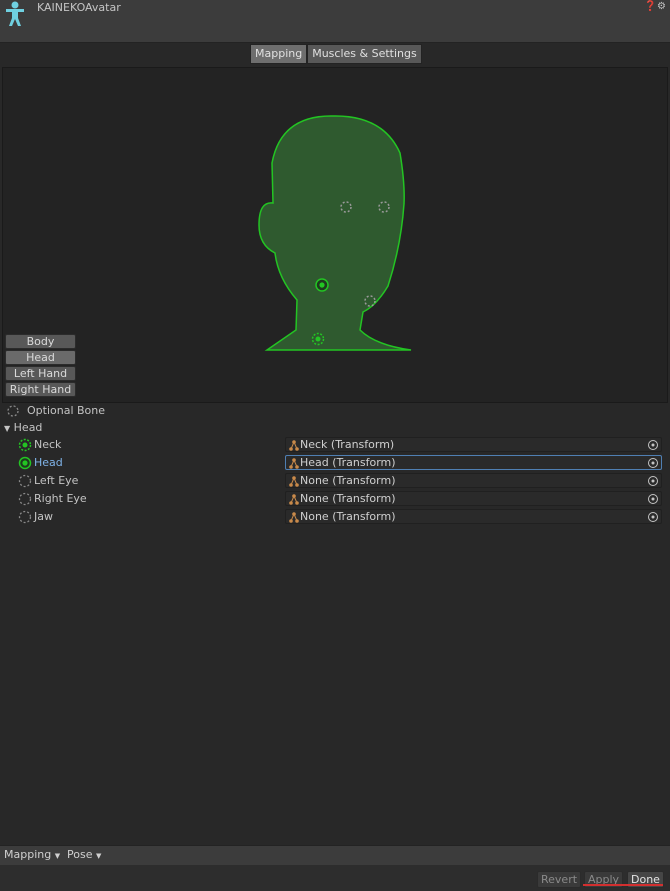 The image size is (670, 891). I want to click on bone-row-right-eye: Right Eye None (Transform), so click(335, 499).